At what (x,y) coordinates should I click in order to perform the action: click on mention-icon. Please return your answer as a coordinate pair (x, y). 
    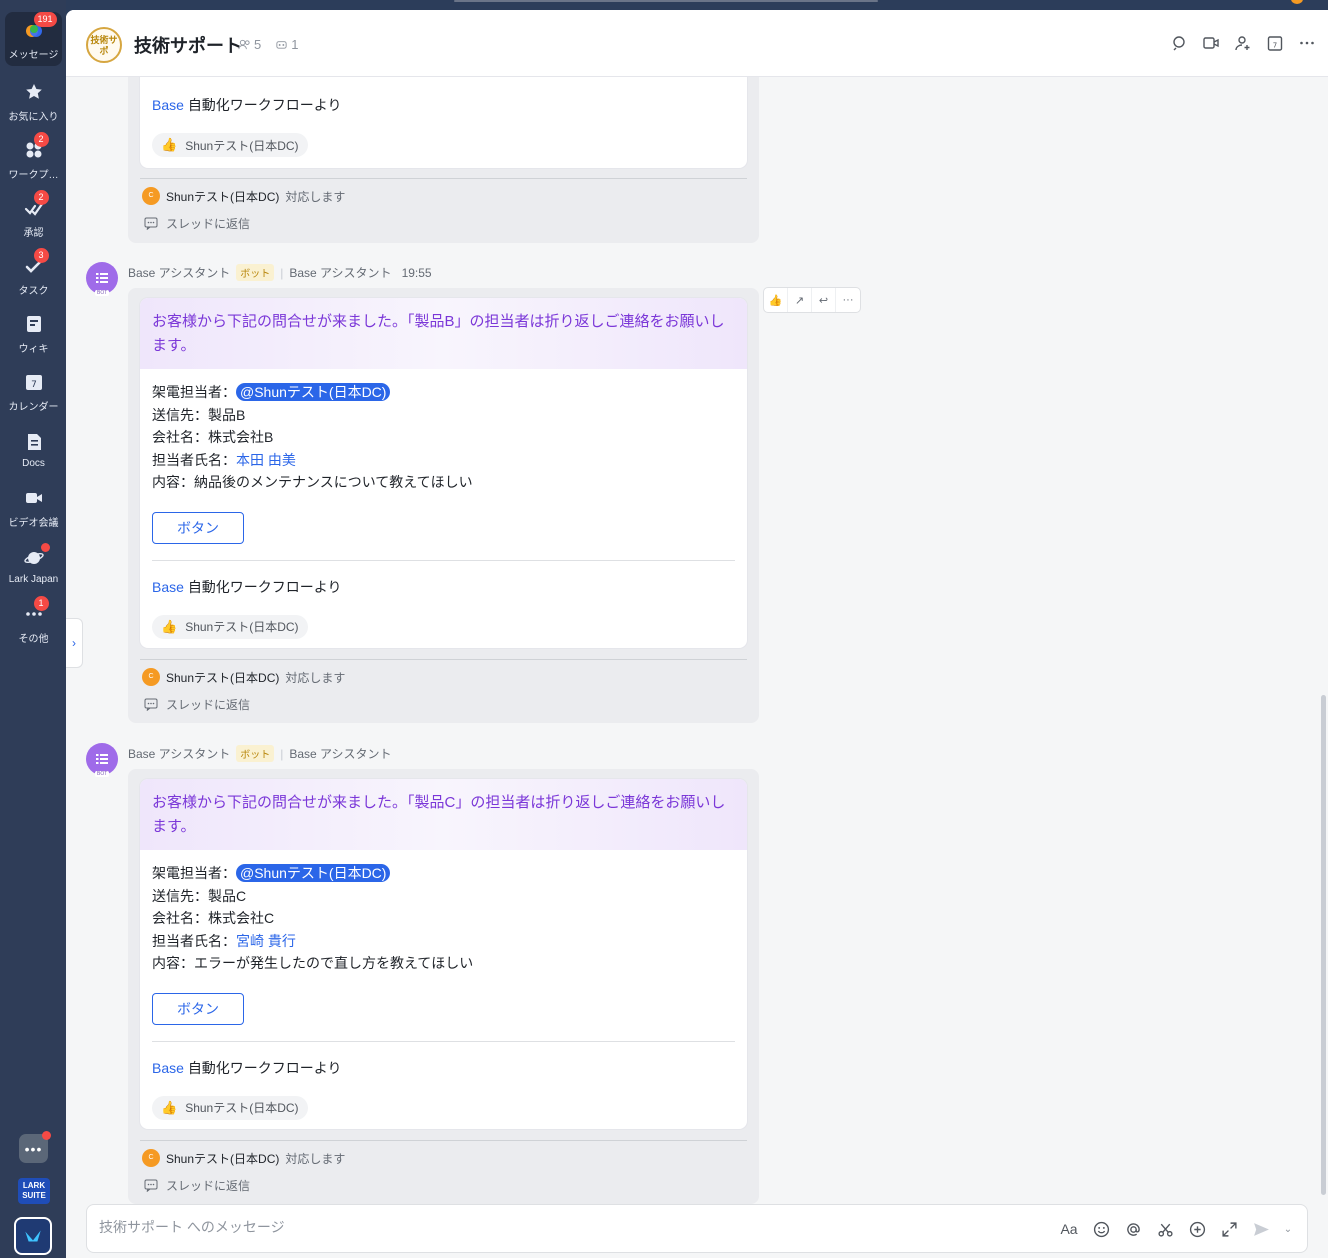
    Looking at the image, I should click on (1133, 1229).